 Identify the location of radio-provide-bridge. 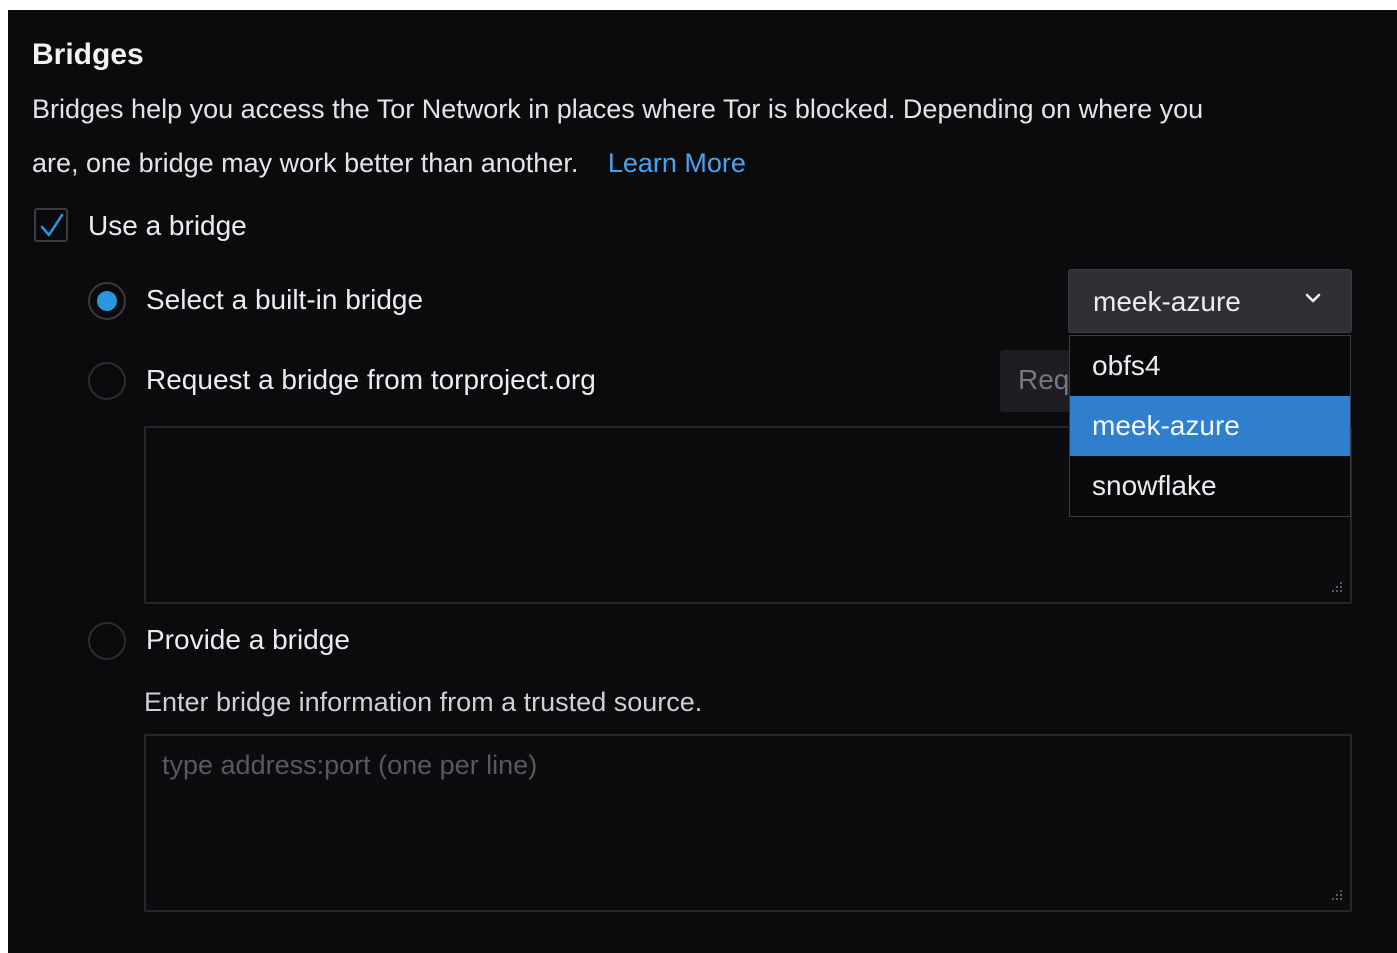
(107, 641).